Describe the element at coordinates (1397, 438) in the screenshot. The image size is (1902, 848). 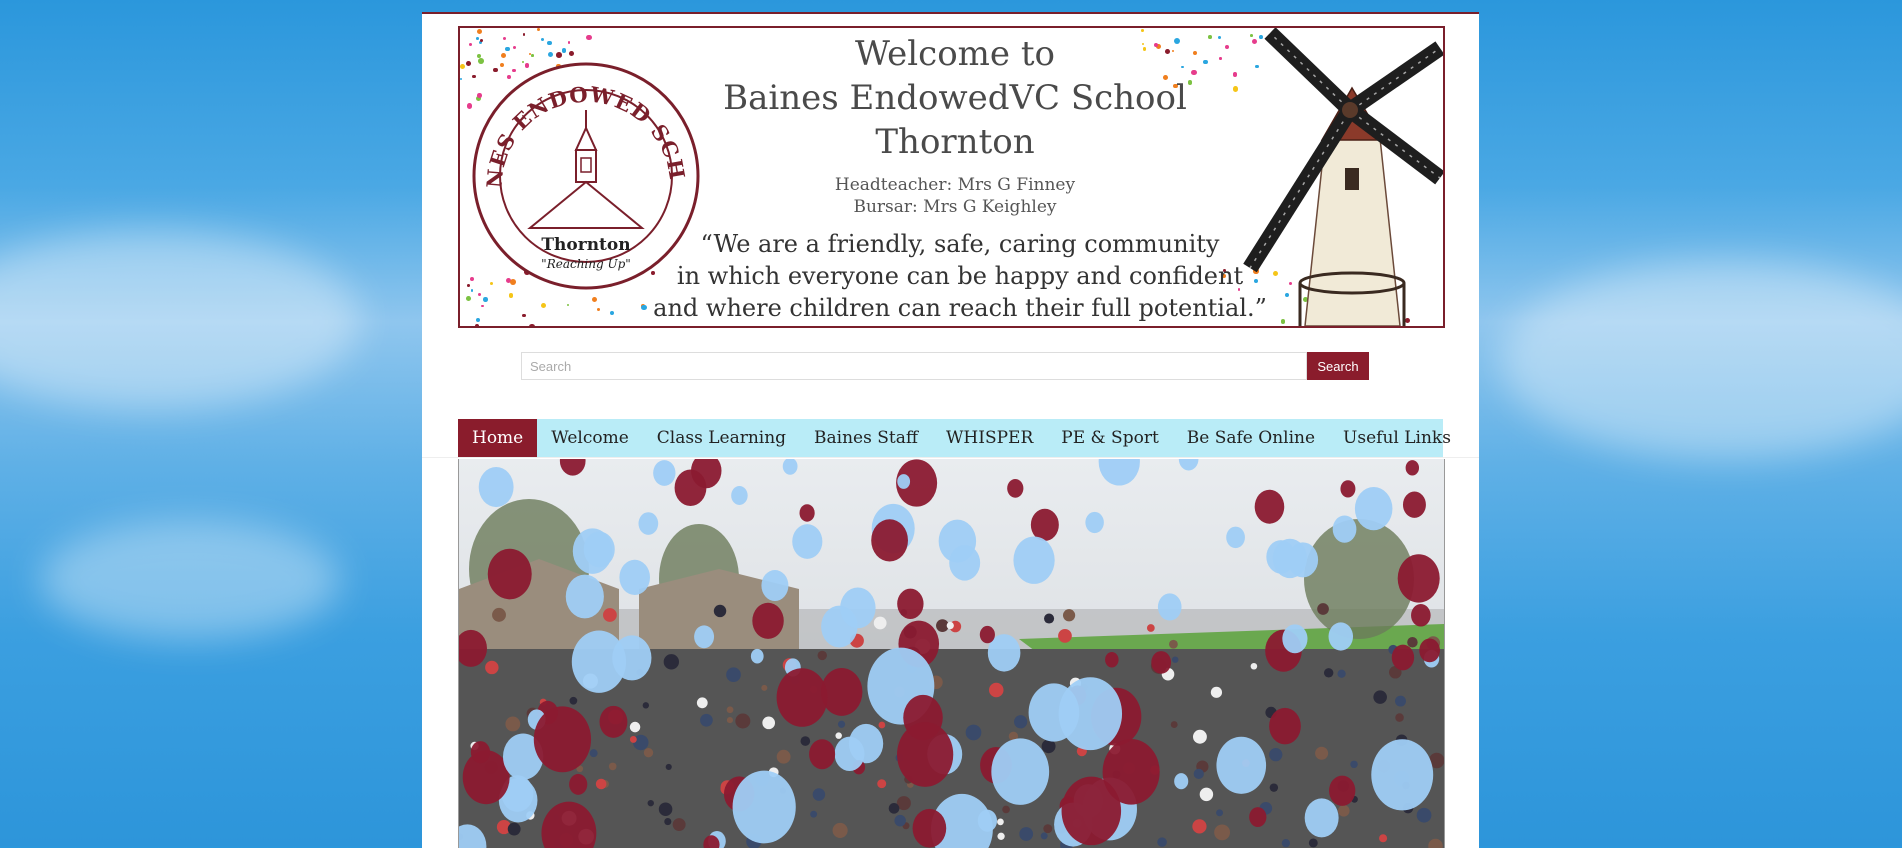
I see `nav-item-useful-links: Useful Links` at that location.